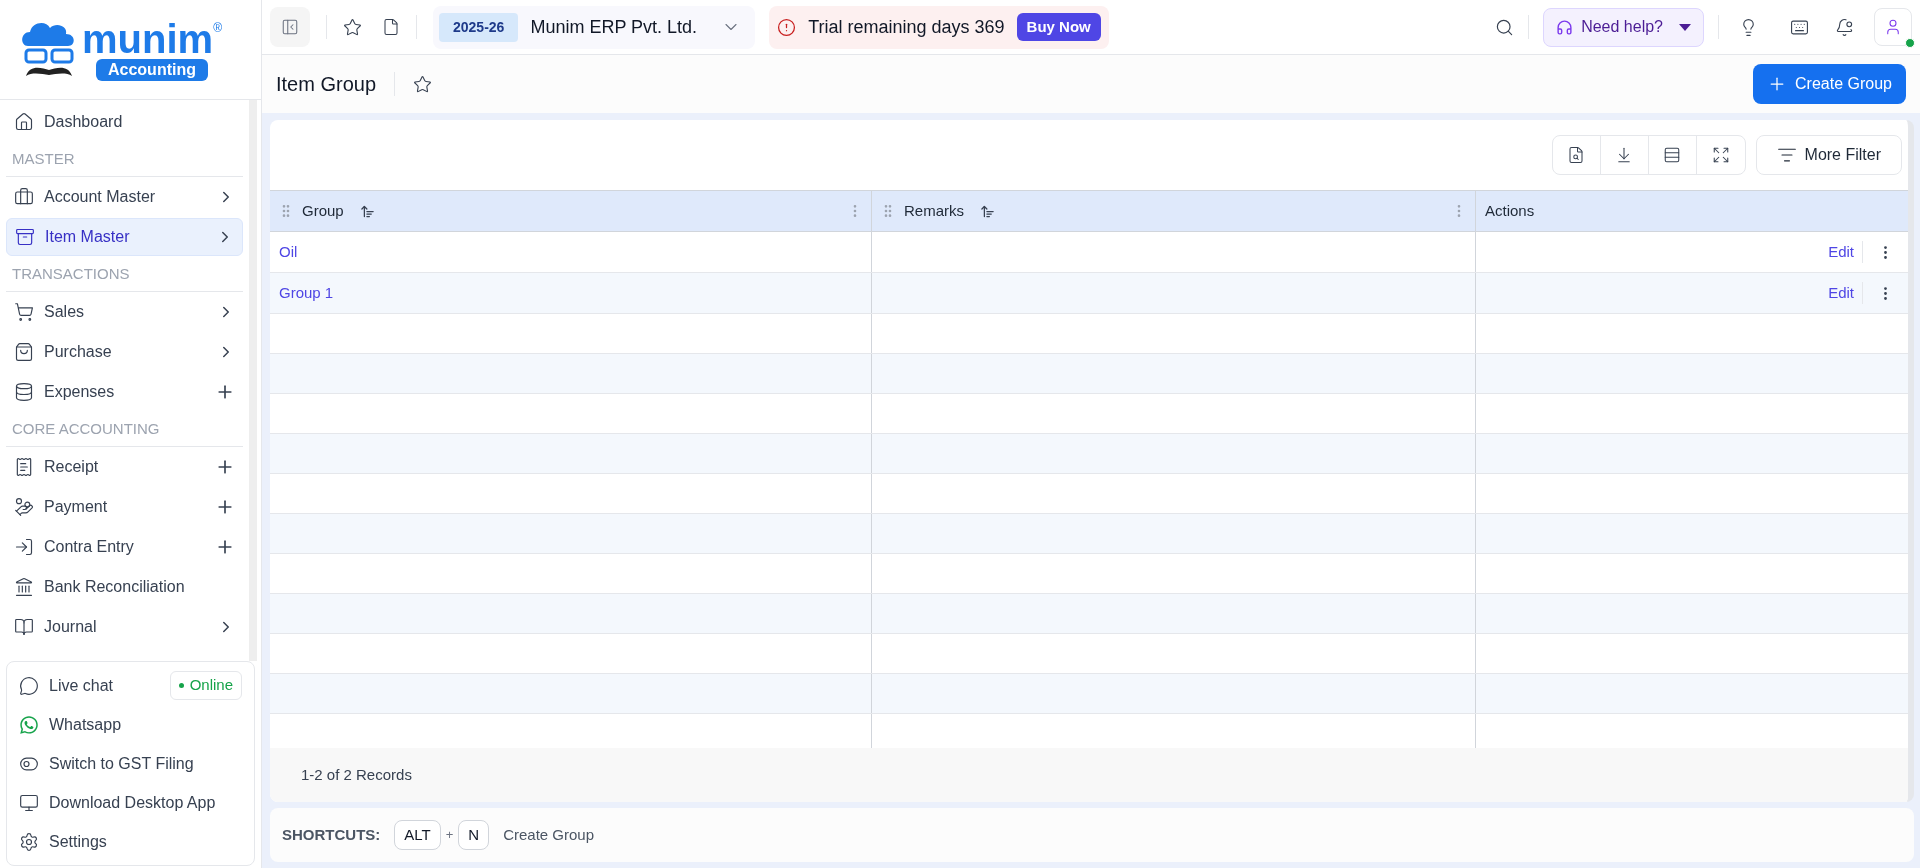 The height and width of the screenshot is (868, 1920). I want to click on column-header: Actions, so click(1510, 210).